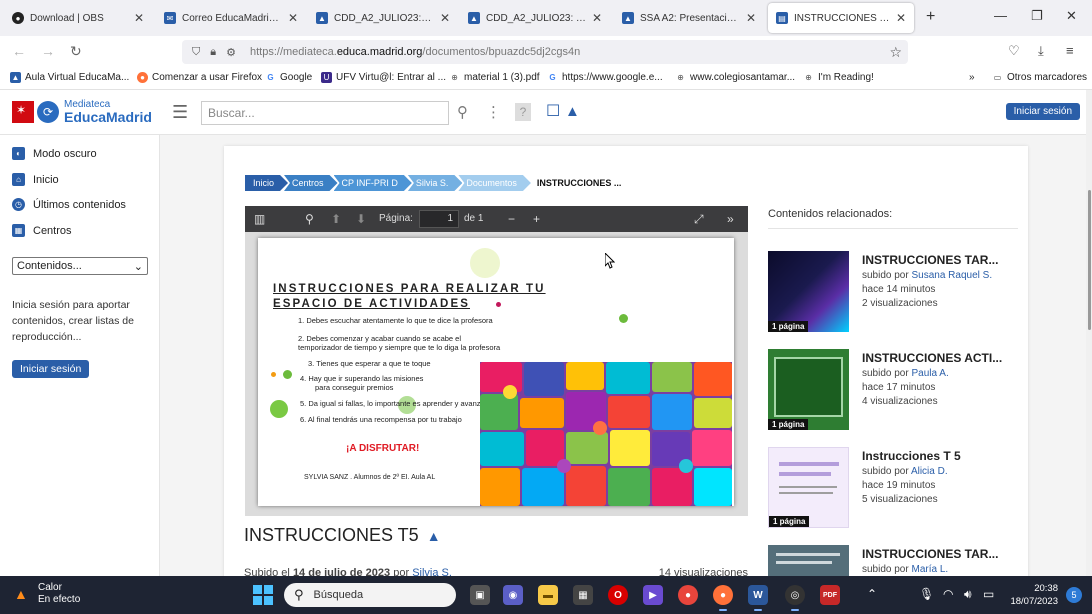 Image resolution: width=1092 pixels, height=614 pixels. I want to click on opera-icon: O, so click(618, 595).